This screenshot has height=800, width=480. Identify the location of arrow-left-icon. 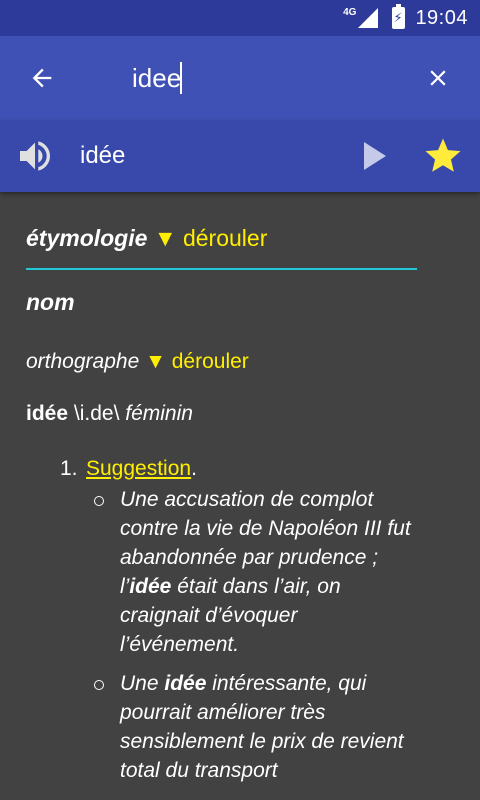
(42, 78).